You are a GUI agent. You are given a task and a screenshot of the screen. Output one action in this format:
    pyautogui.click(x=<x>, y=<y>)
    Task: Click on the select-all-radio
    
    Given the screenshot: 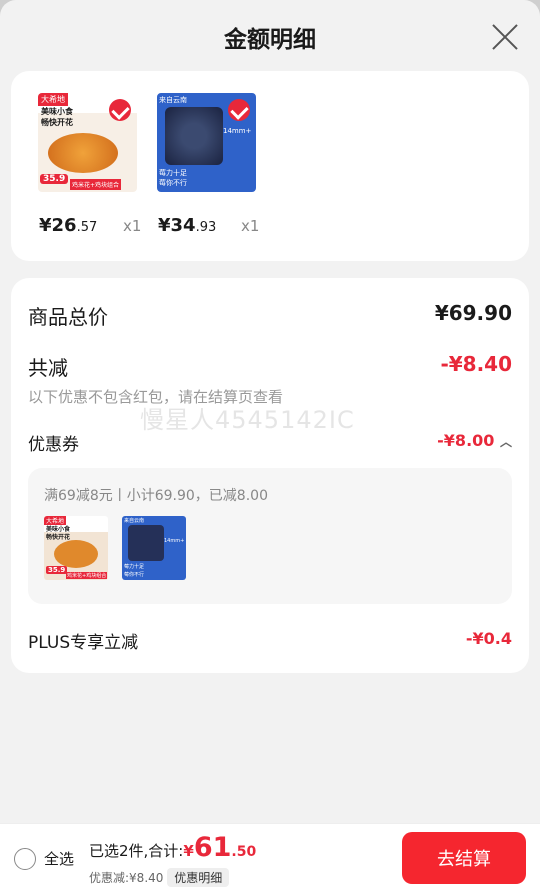 What is the action you would take?
    pyautogui.click(x=25, y=859)
    